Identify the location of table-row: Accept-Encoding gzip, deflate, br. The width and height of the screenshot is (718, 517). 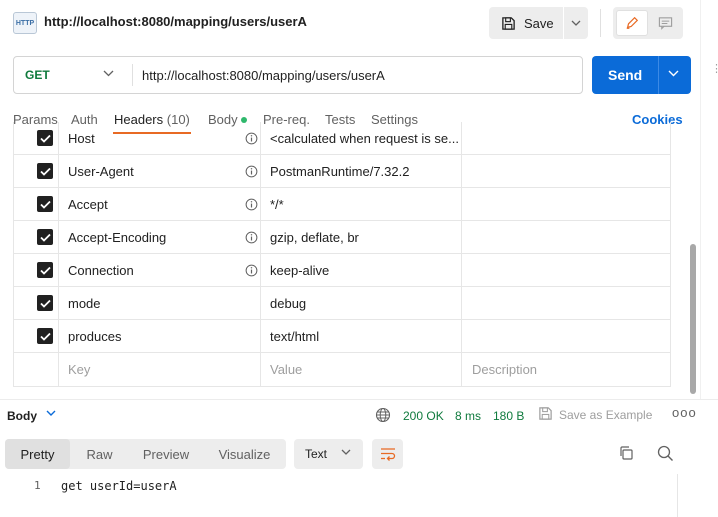
(342, 237).